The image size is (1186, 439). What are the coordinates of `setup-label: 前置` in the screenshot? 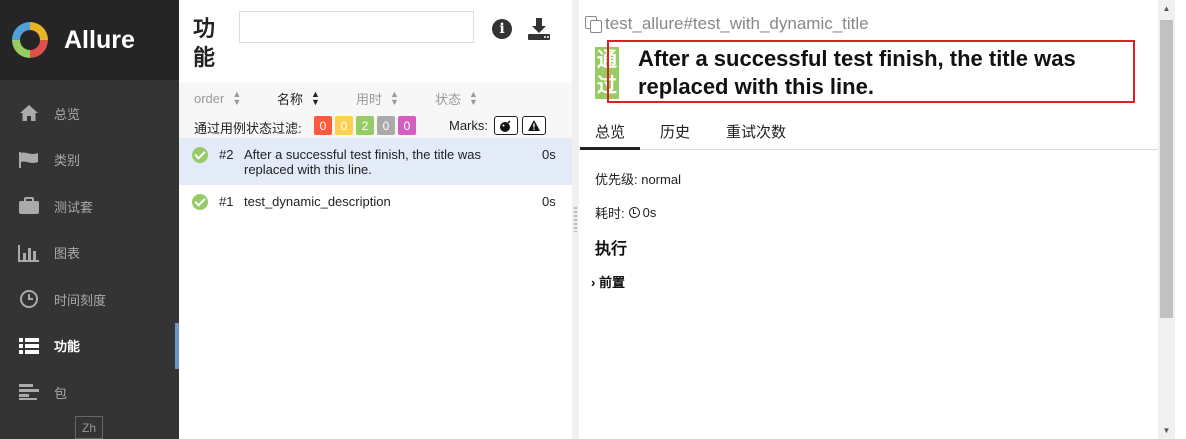 It's located at (611, 282).